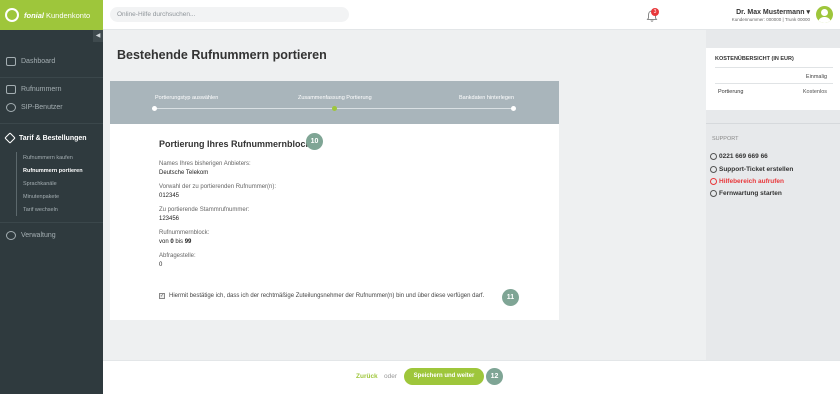 The height and width of the screenshot is (394, 840). I want to click on phone-icon, so click(713, 156).